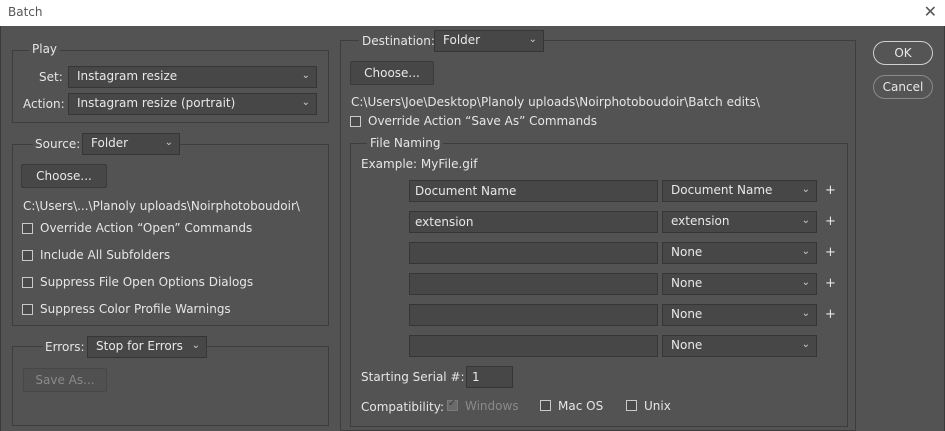  I want to click on naming-select-6-value: None, so click(687, 345).